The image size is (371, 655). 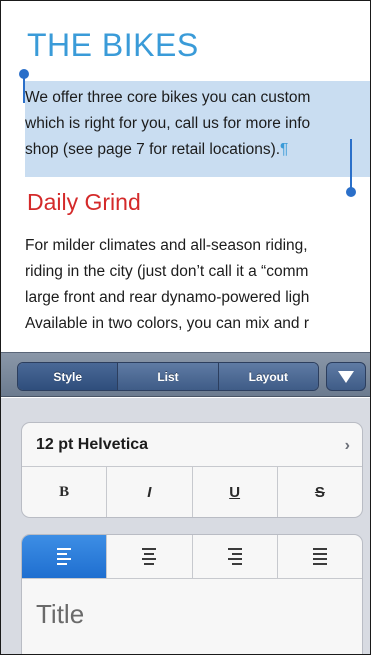 I want to click on align-right-icon, so click(x=234, y=556).